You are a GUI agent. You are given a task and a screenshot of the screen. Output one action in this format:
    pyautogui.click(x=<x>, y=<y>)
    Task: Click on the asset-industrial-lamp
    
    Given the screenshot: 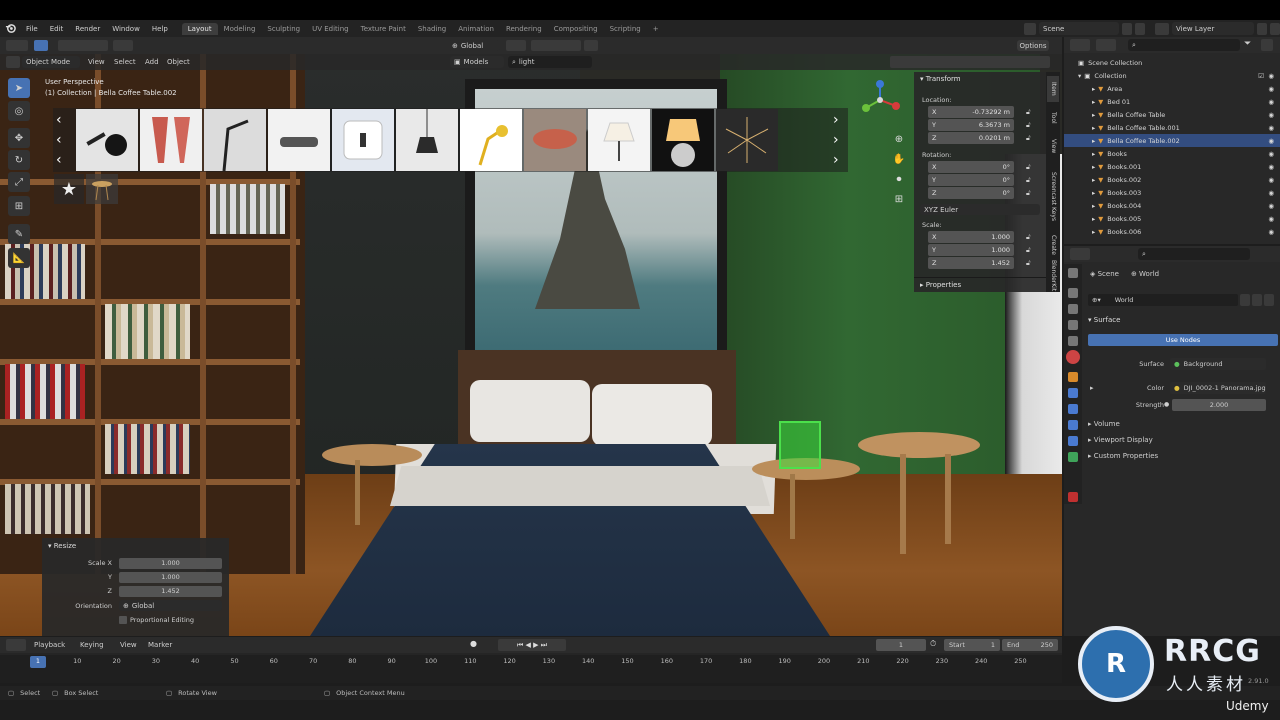 What is the action you would take?
    pyautogui.click(x=555, y=140)
    